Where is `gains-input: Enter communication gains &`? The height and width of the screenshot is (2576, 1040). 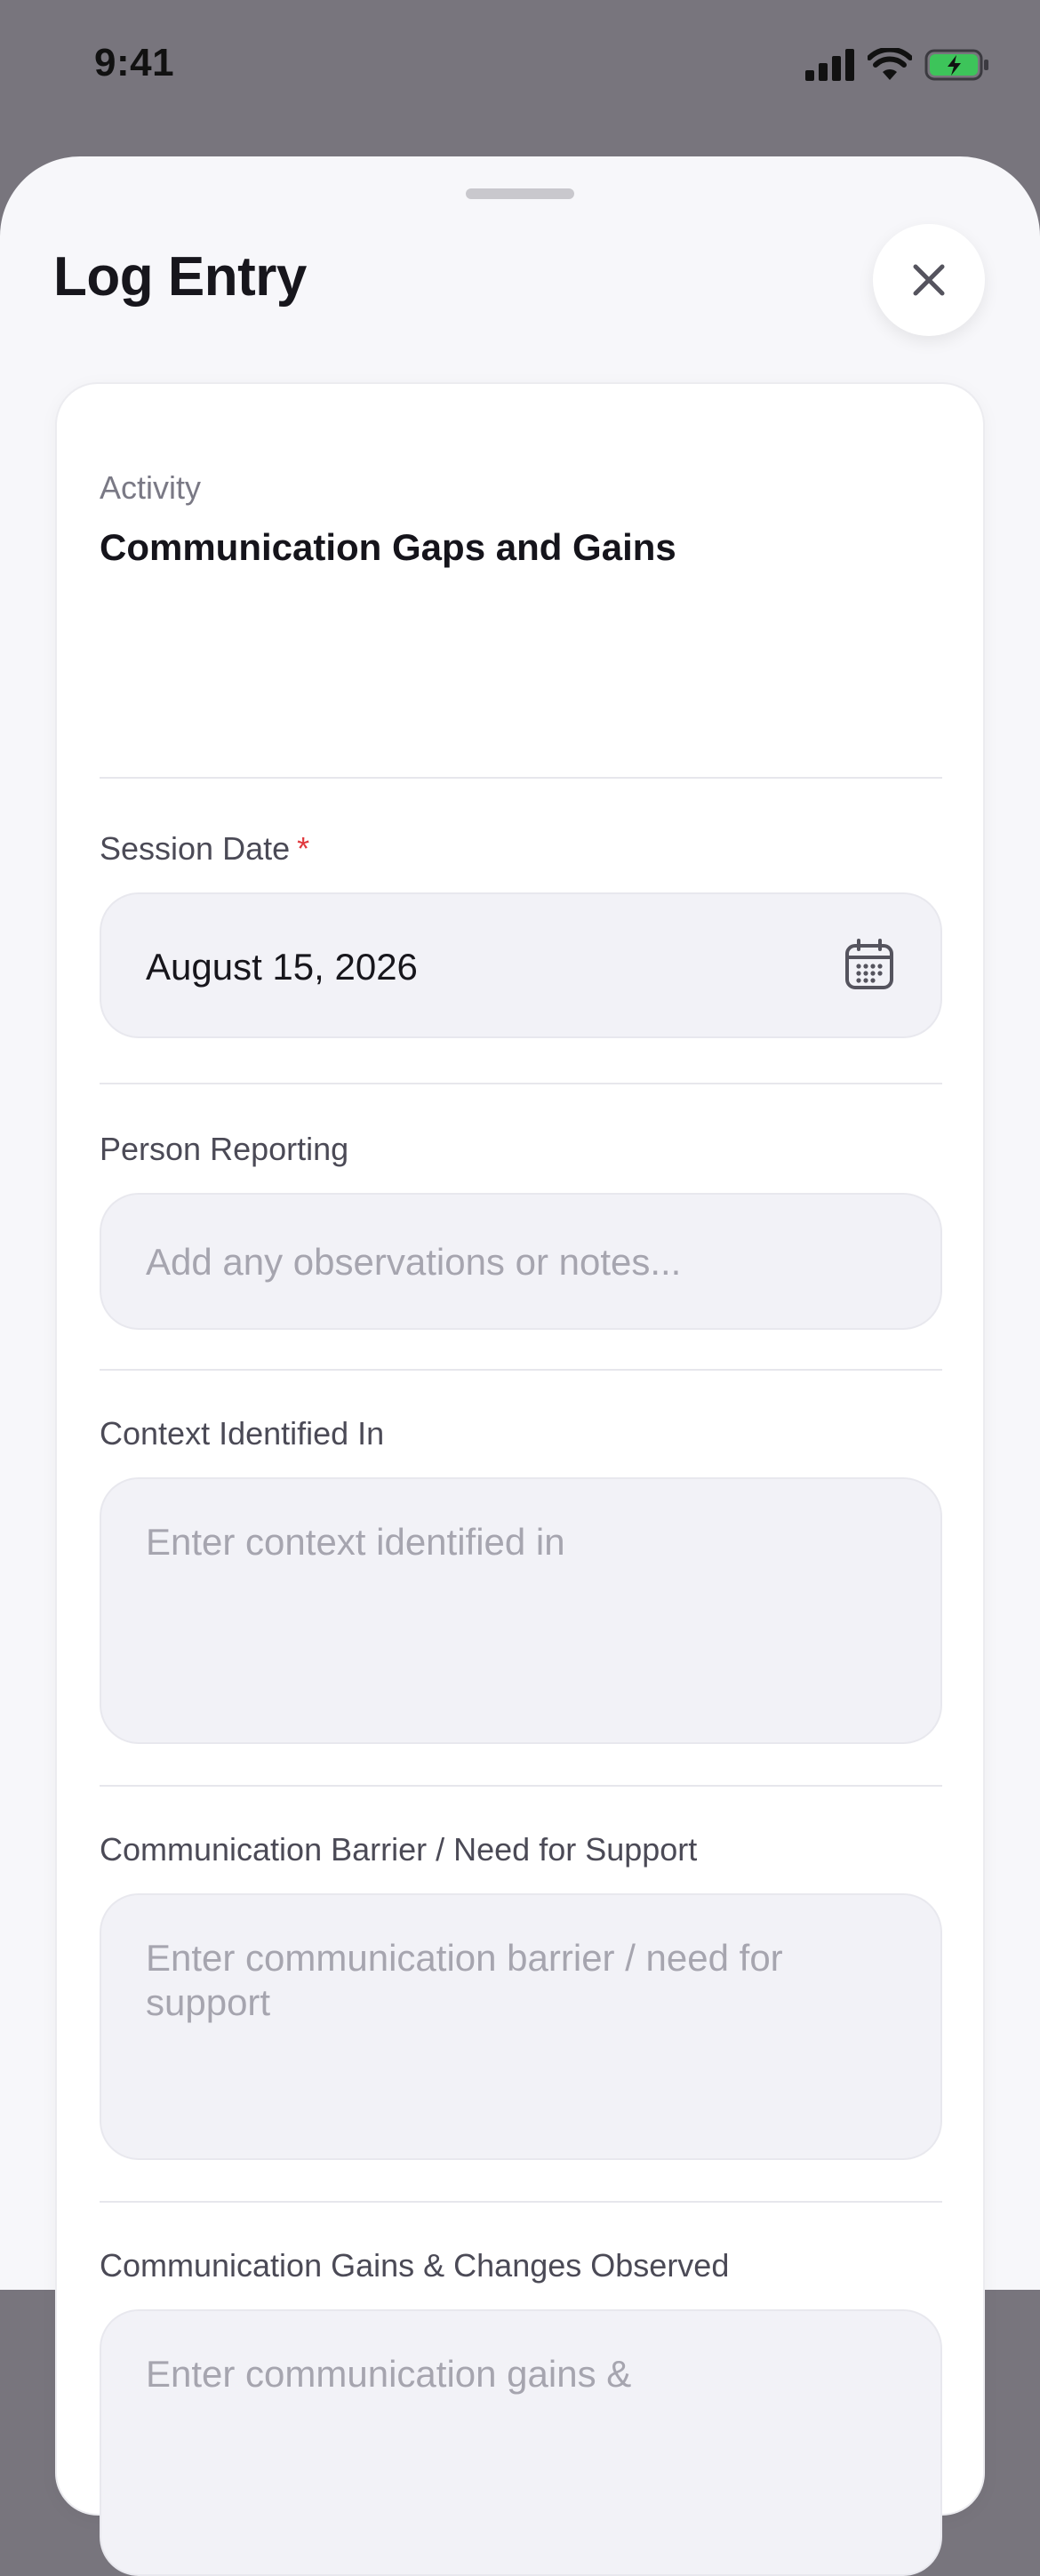
gains-input: Enter communication gains & is located at coordinates (521, 2442).